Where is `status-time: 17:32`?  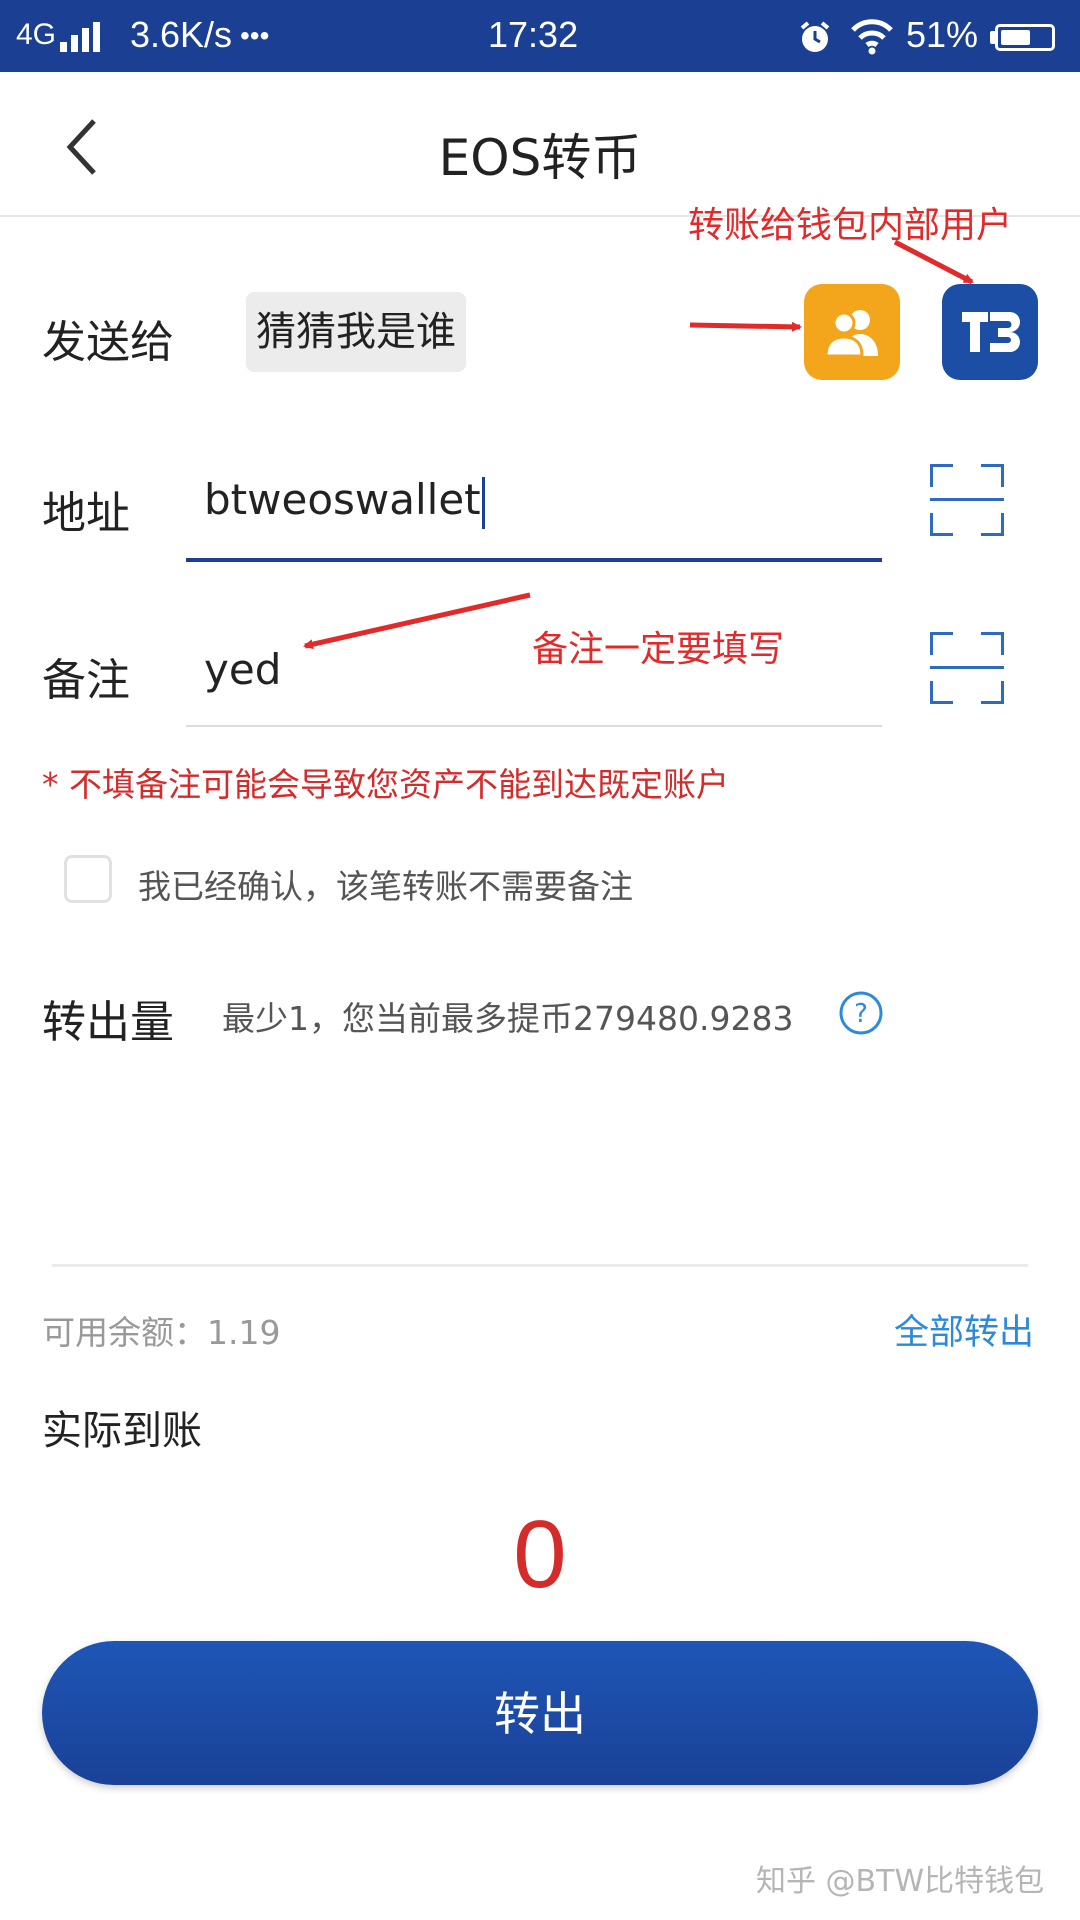
status-time: 17:32 is located at coordinates (533, 34).